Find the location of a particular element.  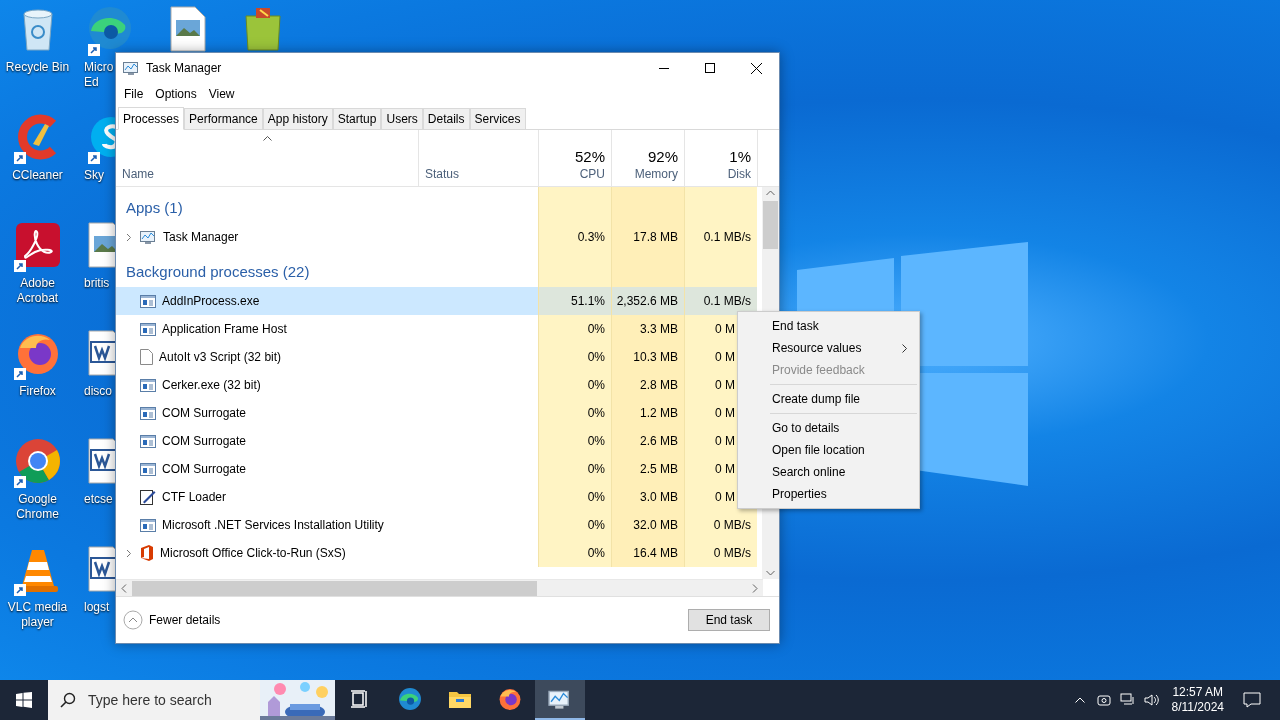

group-heading: Apps (1) is located at coordinates (154, 206).